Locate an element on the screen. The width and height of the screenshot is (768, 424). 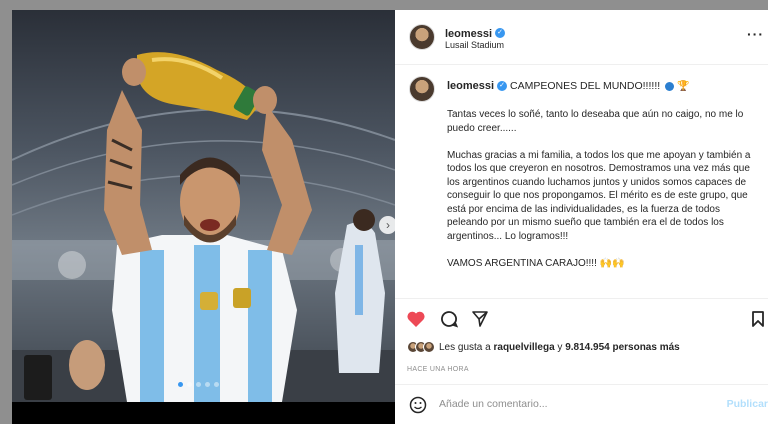
post-header: leomessi ✓ Lusail Stadium ··· is located at coordinates (581, 37).